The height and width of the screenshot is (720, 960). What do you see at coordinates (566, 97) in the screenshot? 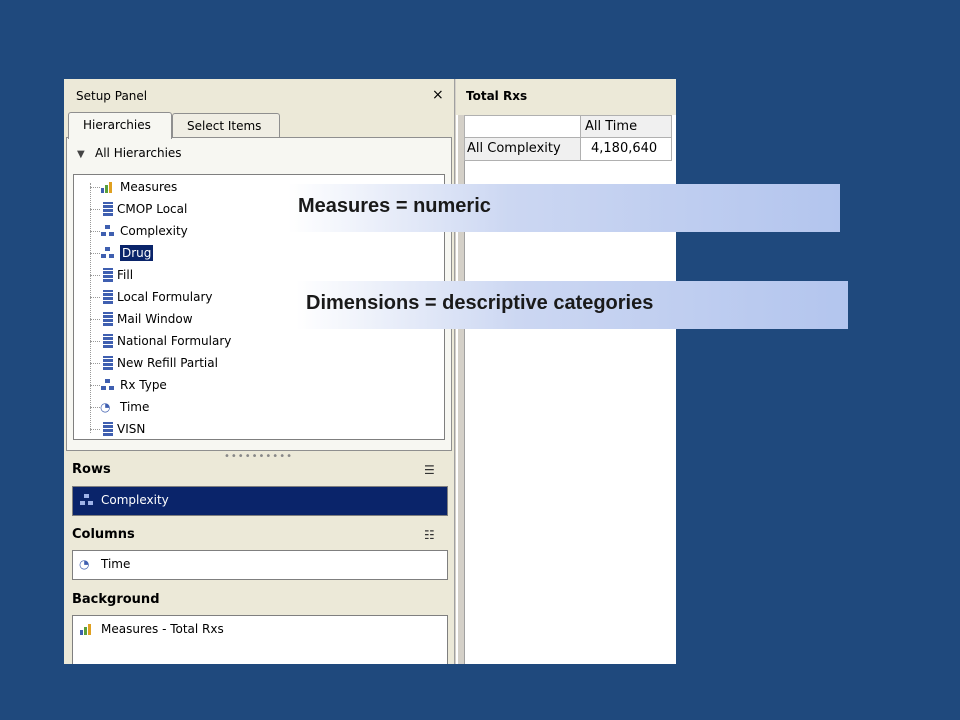
I see `pivot-header: Total Rxs` at bounding box center [566, 97].